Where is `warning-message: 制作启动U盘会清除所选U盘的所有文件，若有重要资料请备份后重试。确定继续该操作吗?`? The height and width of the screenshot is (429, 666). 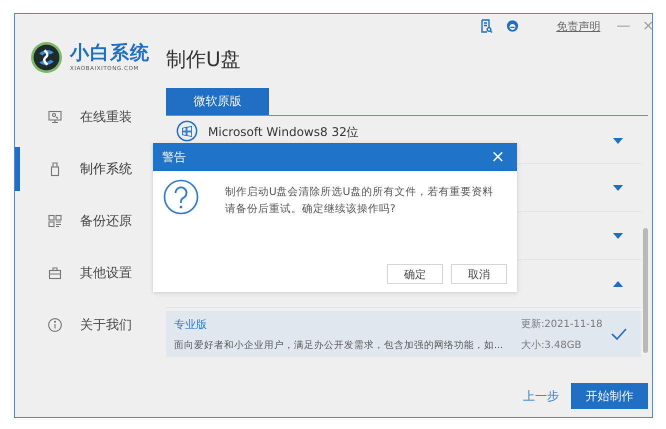 warning-message: 制作启动U盘会清除所选U盘的所有文件，若有重要资料请备份后重试。确定继续该操作吗? is located at coordinates (359, 201).